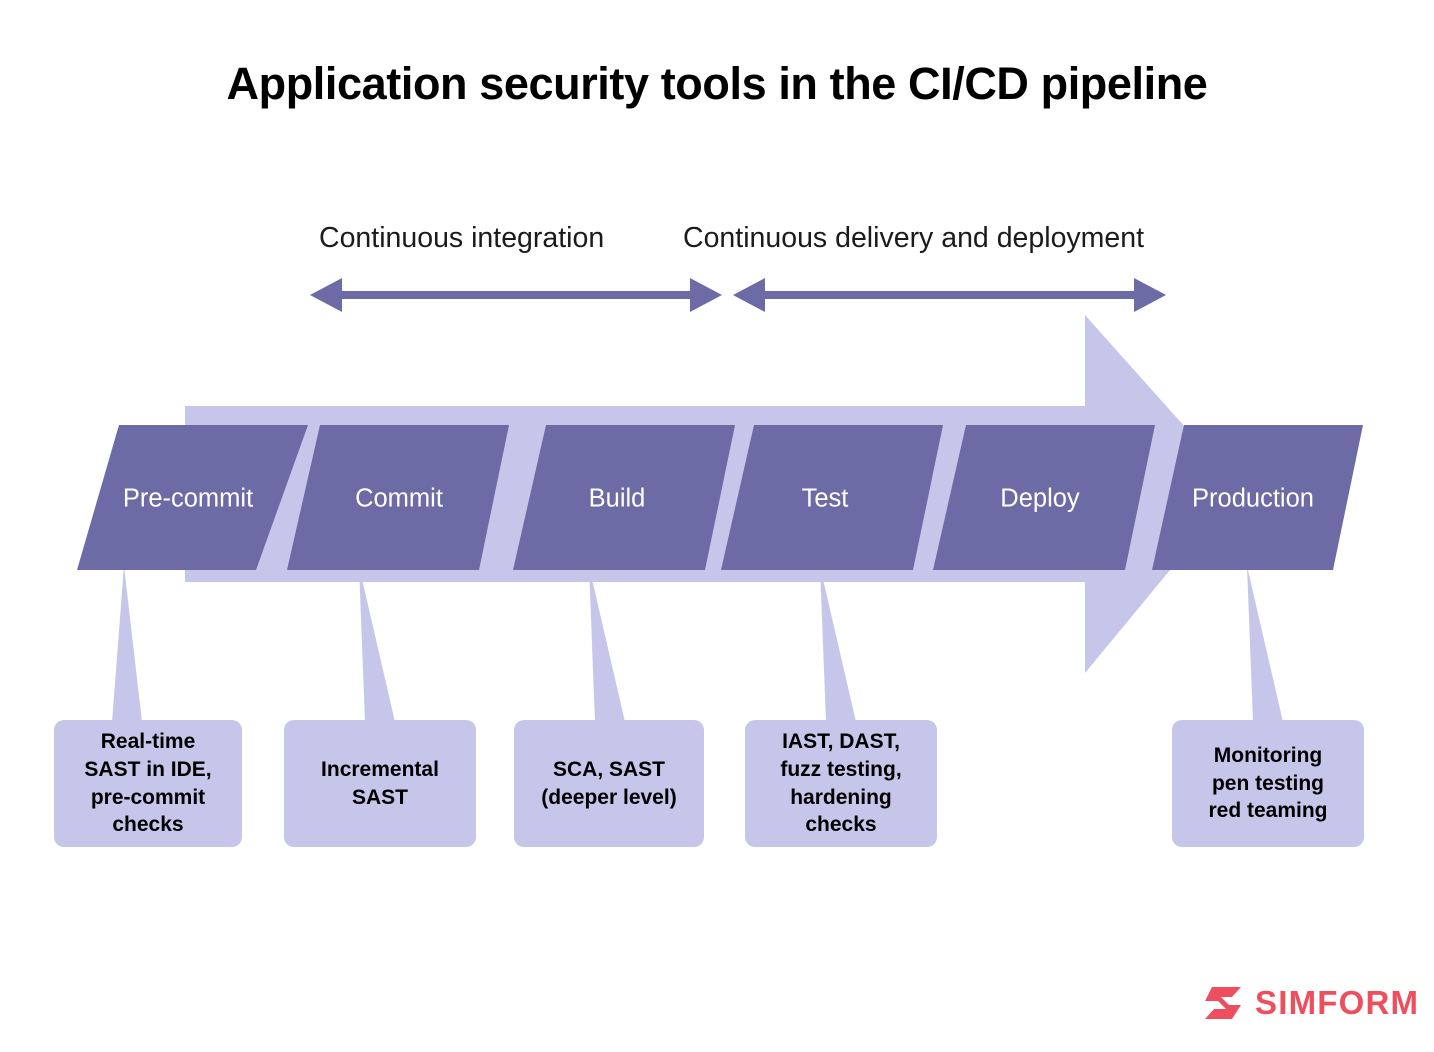  Describe the element at coordinates (380, 783) in the screenshot. I see `callout-commit: Incremental SAST` at that location.